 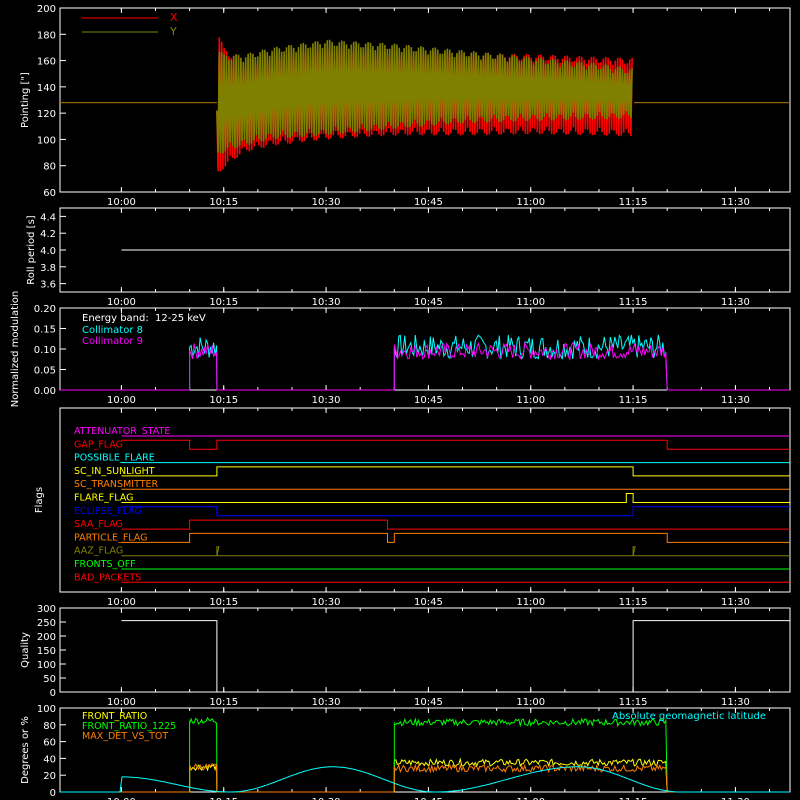 What do you see at coordinates (48, 217) in the screenshot?
I see `y-tick-label: 4.4` at bounding box center [48, 217].